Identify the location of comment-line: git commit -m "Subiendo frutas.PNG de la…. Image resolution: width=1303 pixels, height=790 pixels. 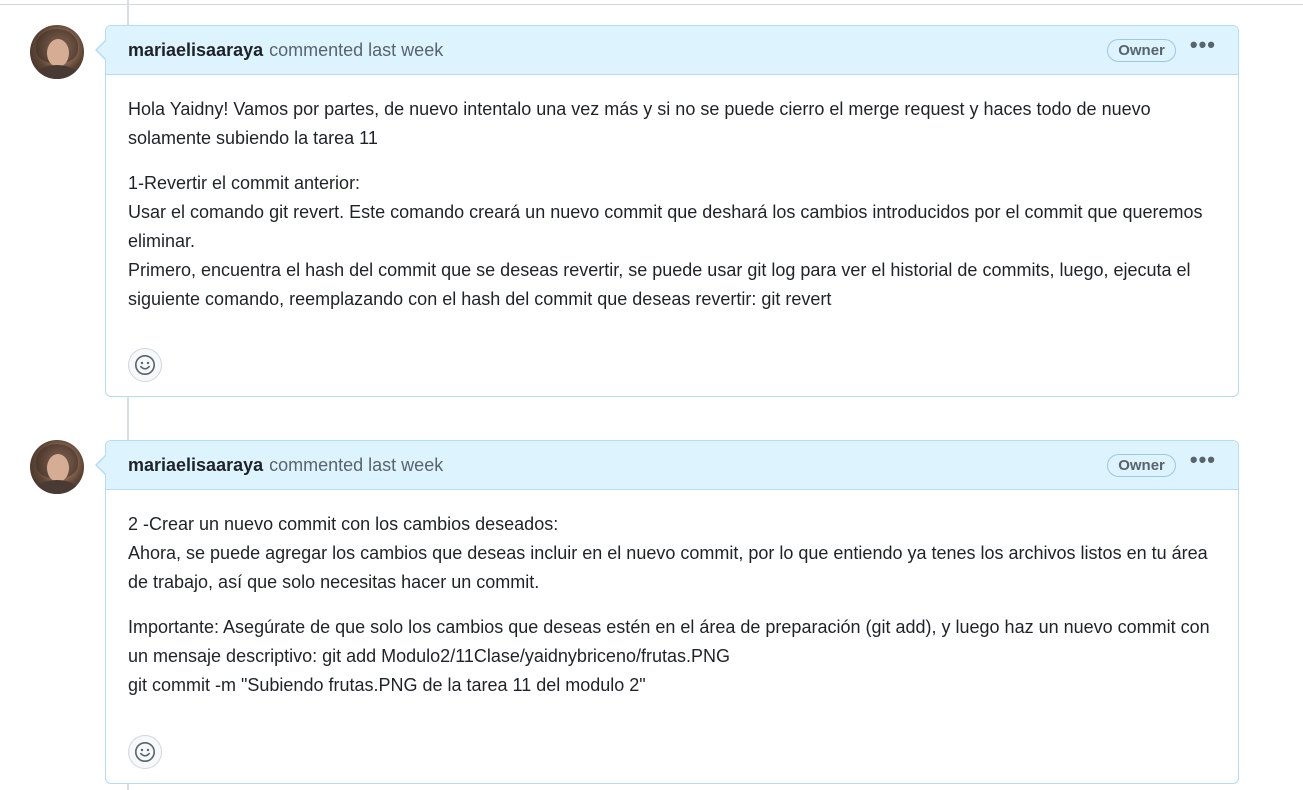
(387, 685).